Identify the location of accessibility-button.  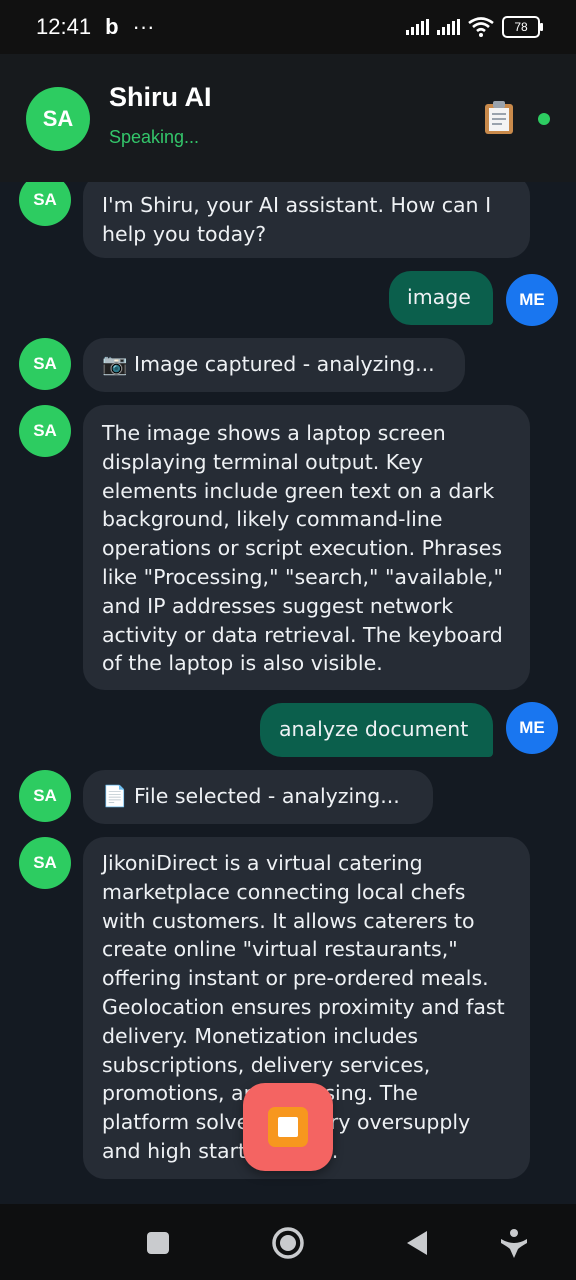
(514, 1243).